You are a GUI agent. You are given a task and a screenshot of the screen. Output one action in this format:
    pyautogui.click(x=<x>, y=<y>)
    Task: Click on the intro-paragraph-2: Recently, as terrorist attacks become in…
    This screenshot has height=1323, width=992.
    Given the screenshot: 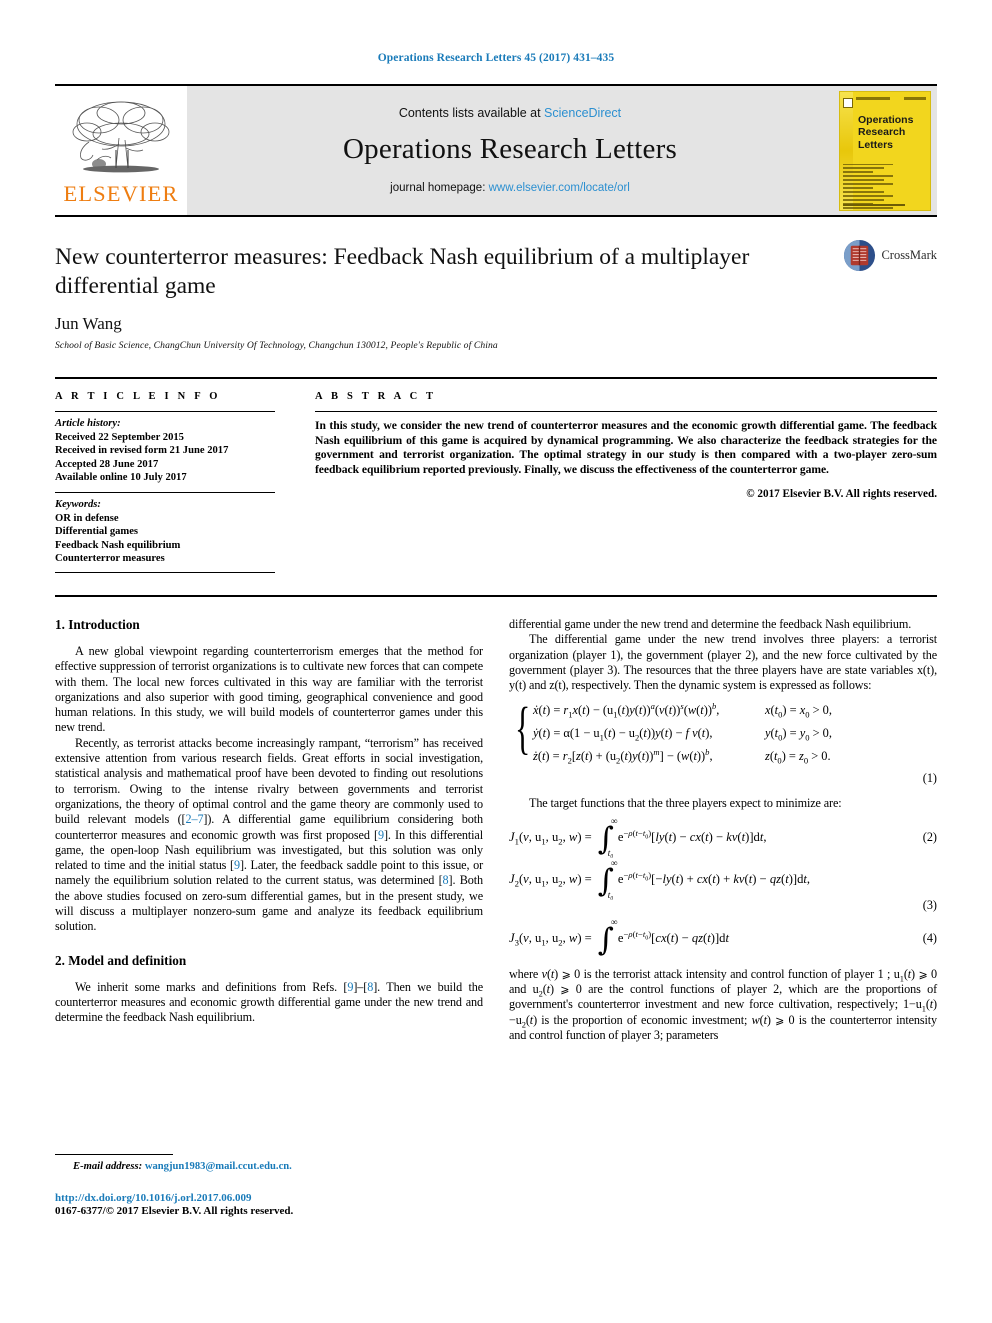 What is the action you would take?
    pyautogui.click(x=269, y=835)
    